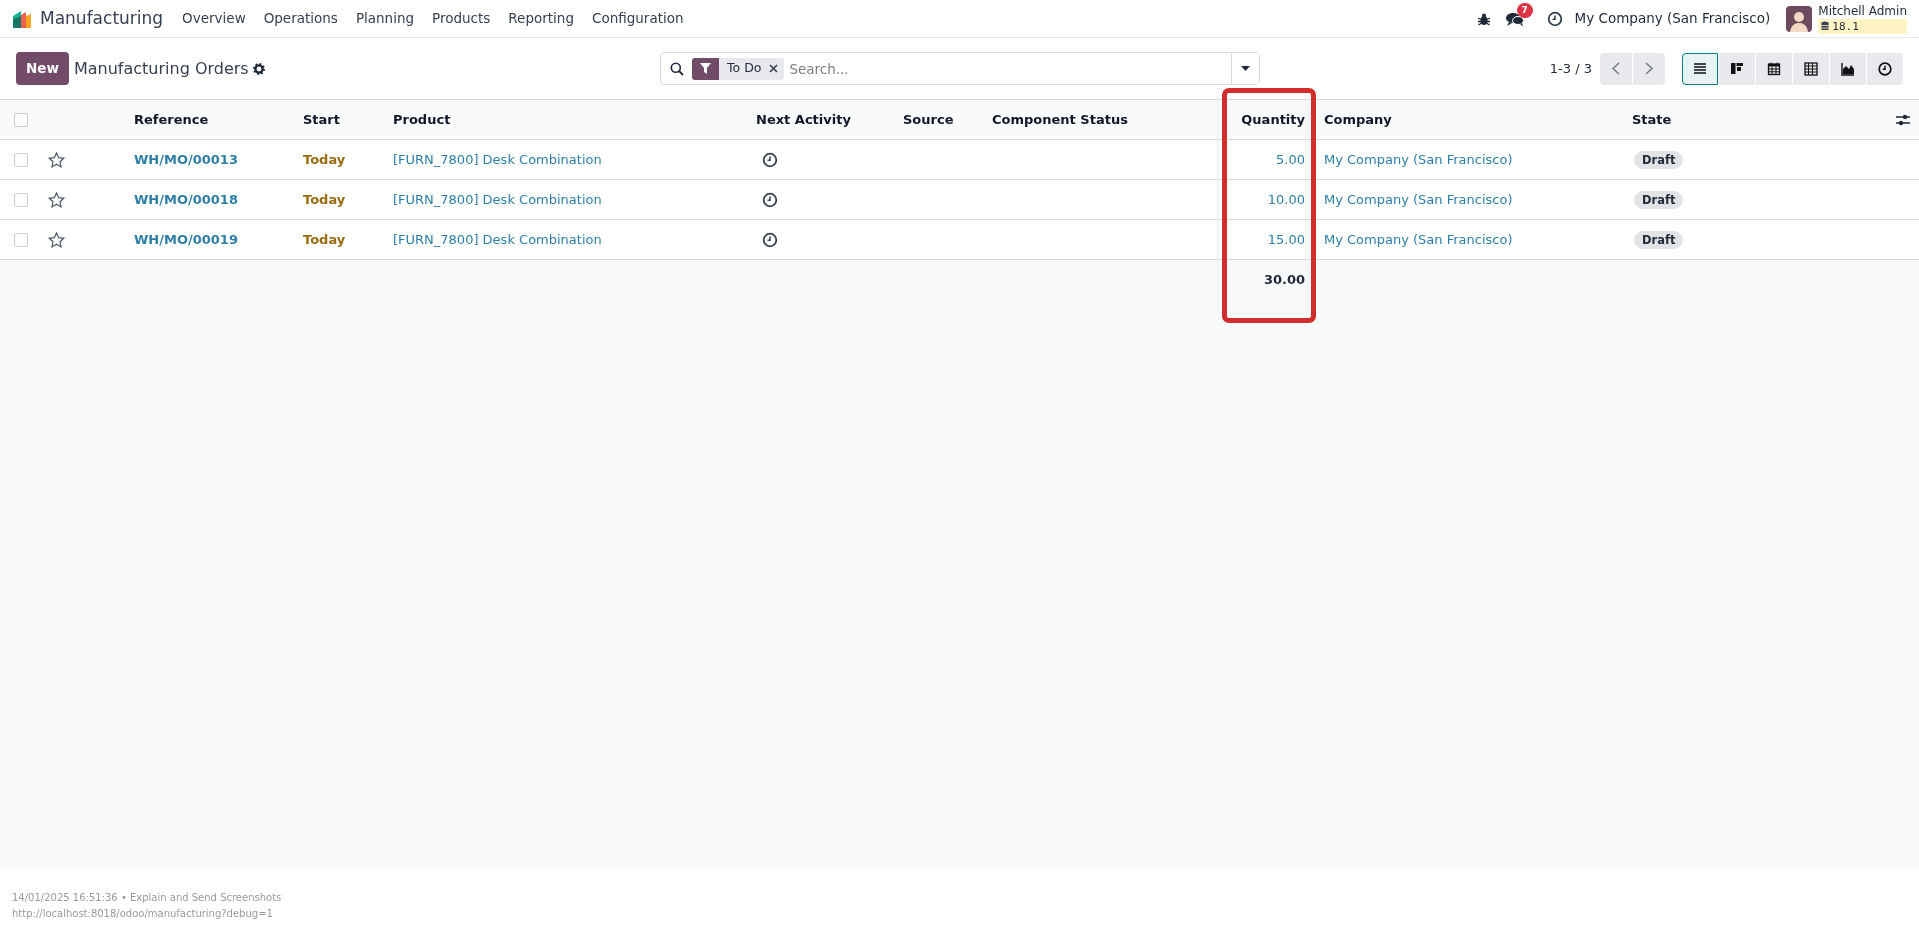 This screenshot has width=1919, height=935. I want to click on avatar, so click(1799, 18).